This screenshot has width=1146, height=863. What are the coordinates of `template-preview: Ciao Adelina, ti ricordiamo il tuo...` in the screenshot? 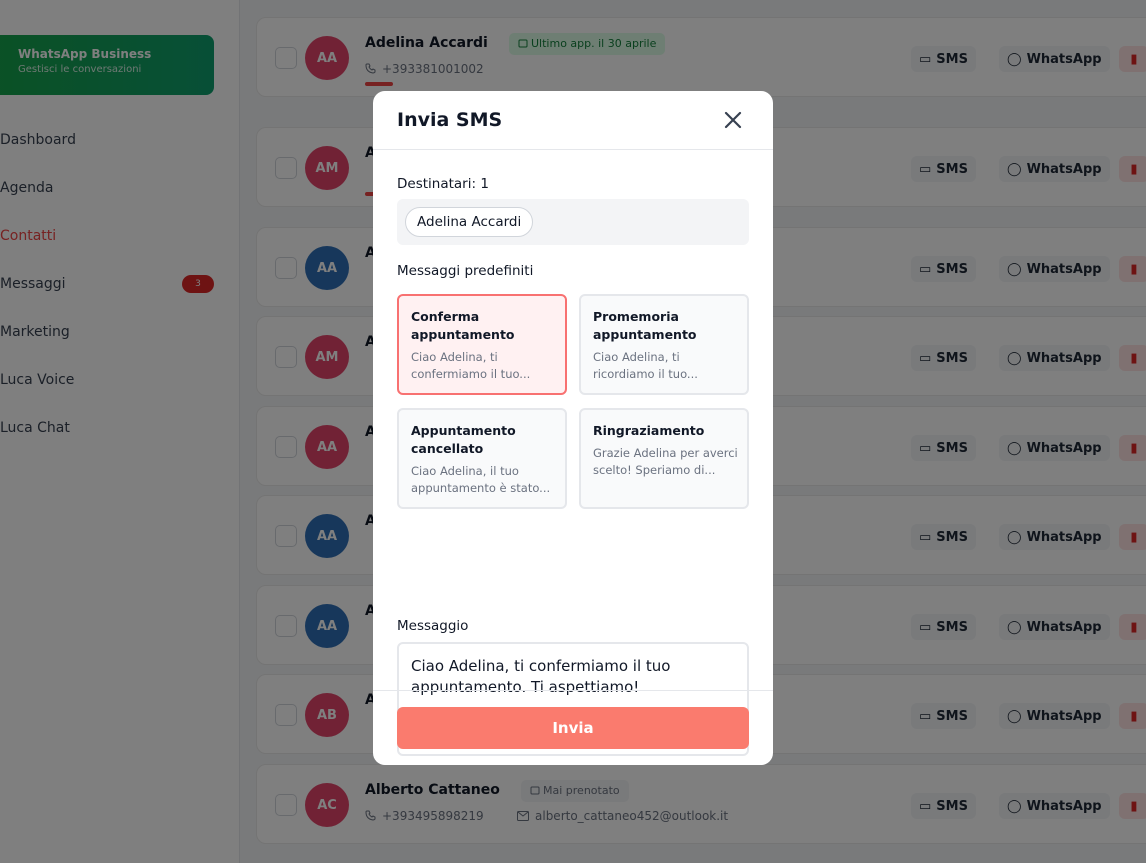 It's located at (645, 365).